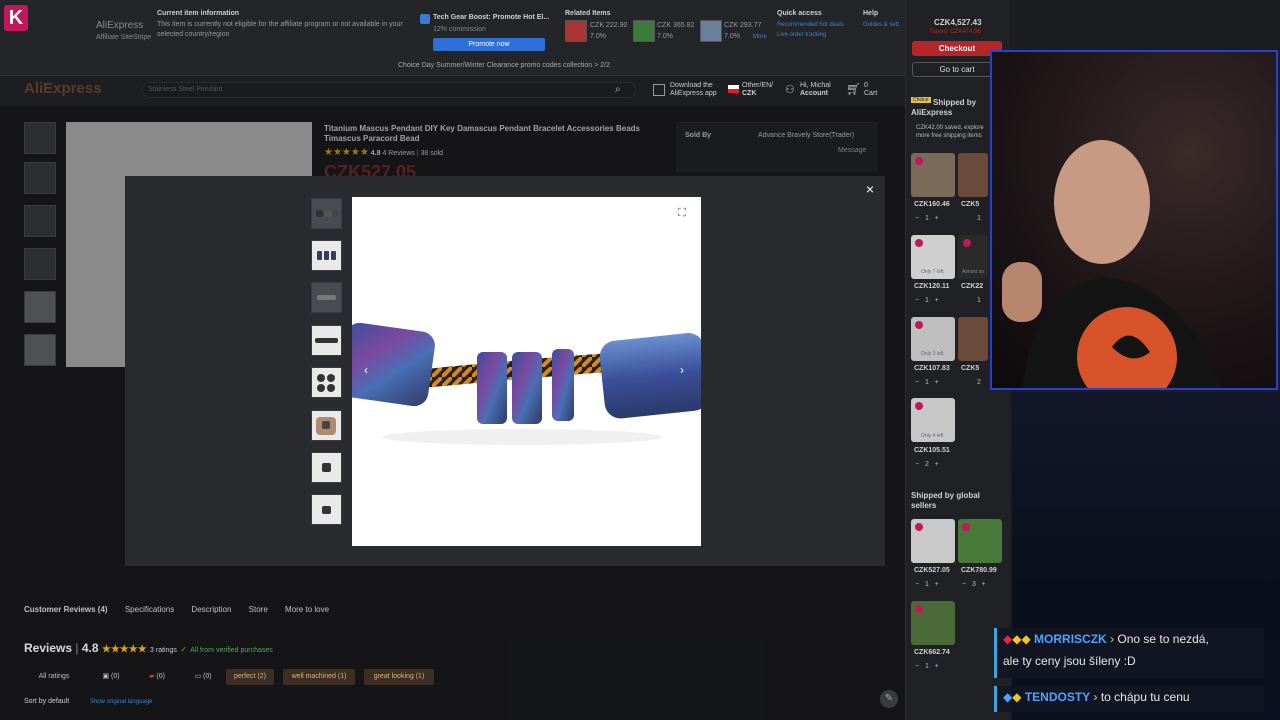 This screenshot has width=1280, height=720. What do you see at coordinates (198, 13) in the screenshot?
I see `current-item-title: Current item information` at bounding box center [198, 13].